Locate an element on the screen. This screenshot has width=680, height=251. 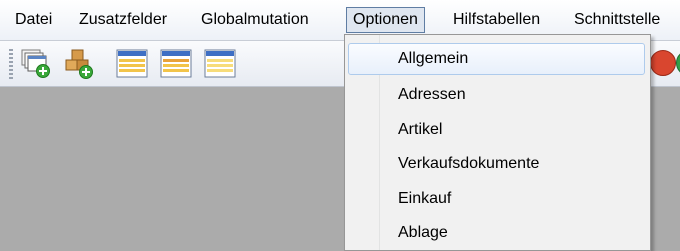
menu-hilfstabellen: Hilfstabellen is located at coordinates (496, 20).